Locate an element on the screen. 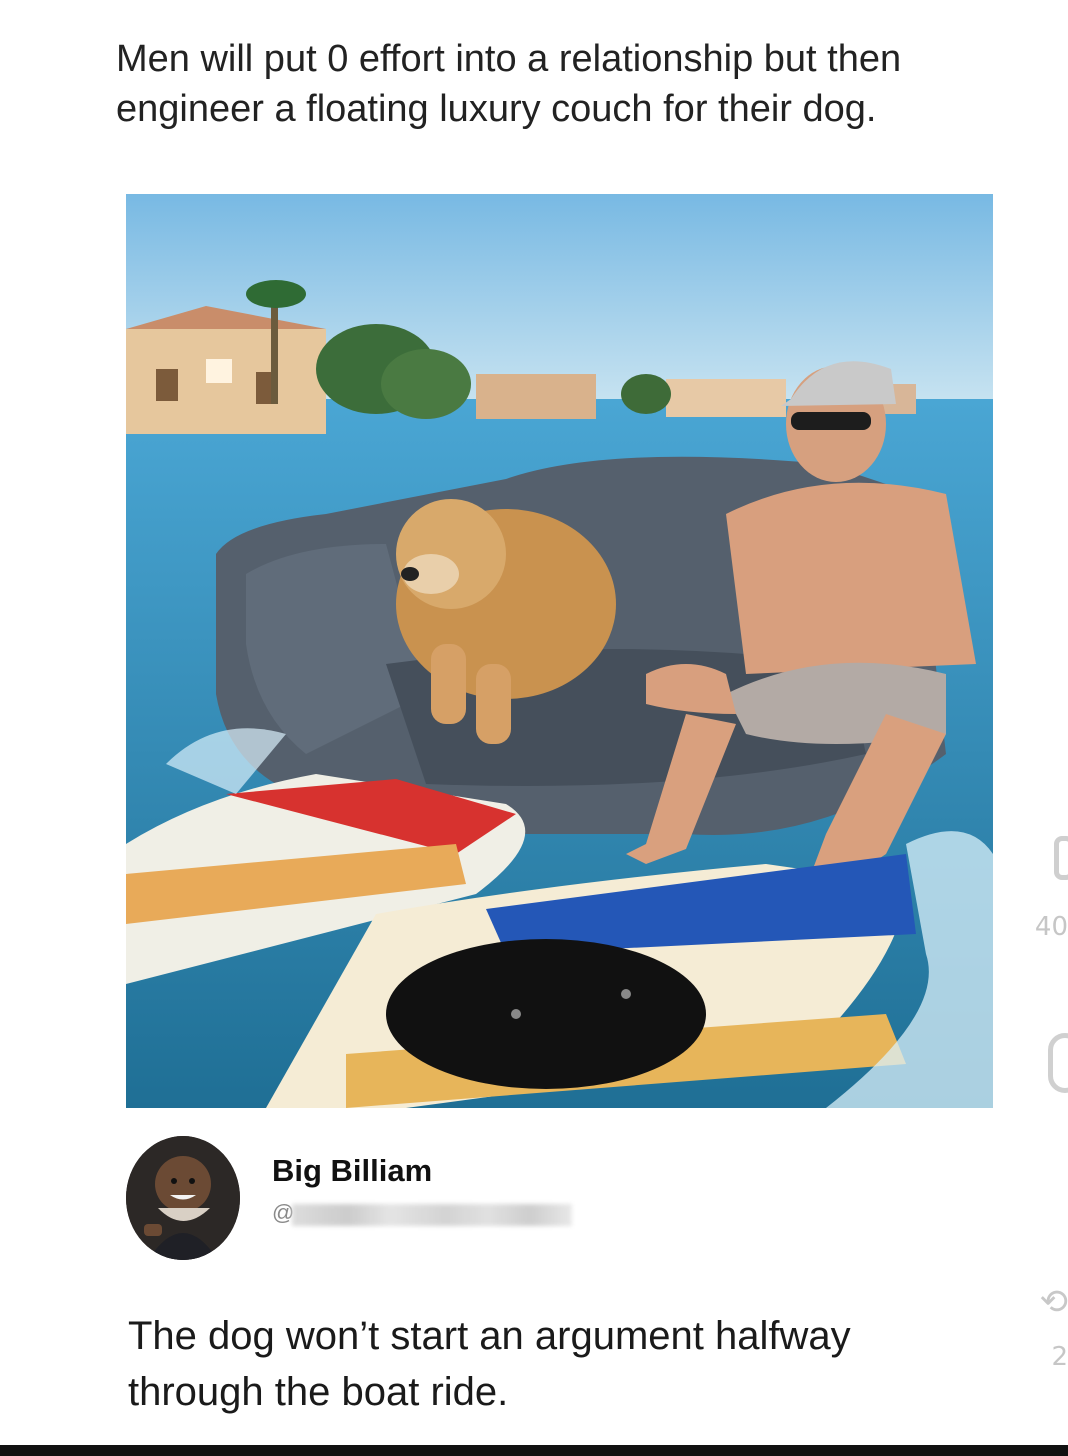 The image size is (1068, 1456). reply-text-line-2: through the boat ride. is located at coordinates (318, 1392).